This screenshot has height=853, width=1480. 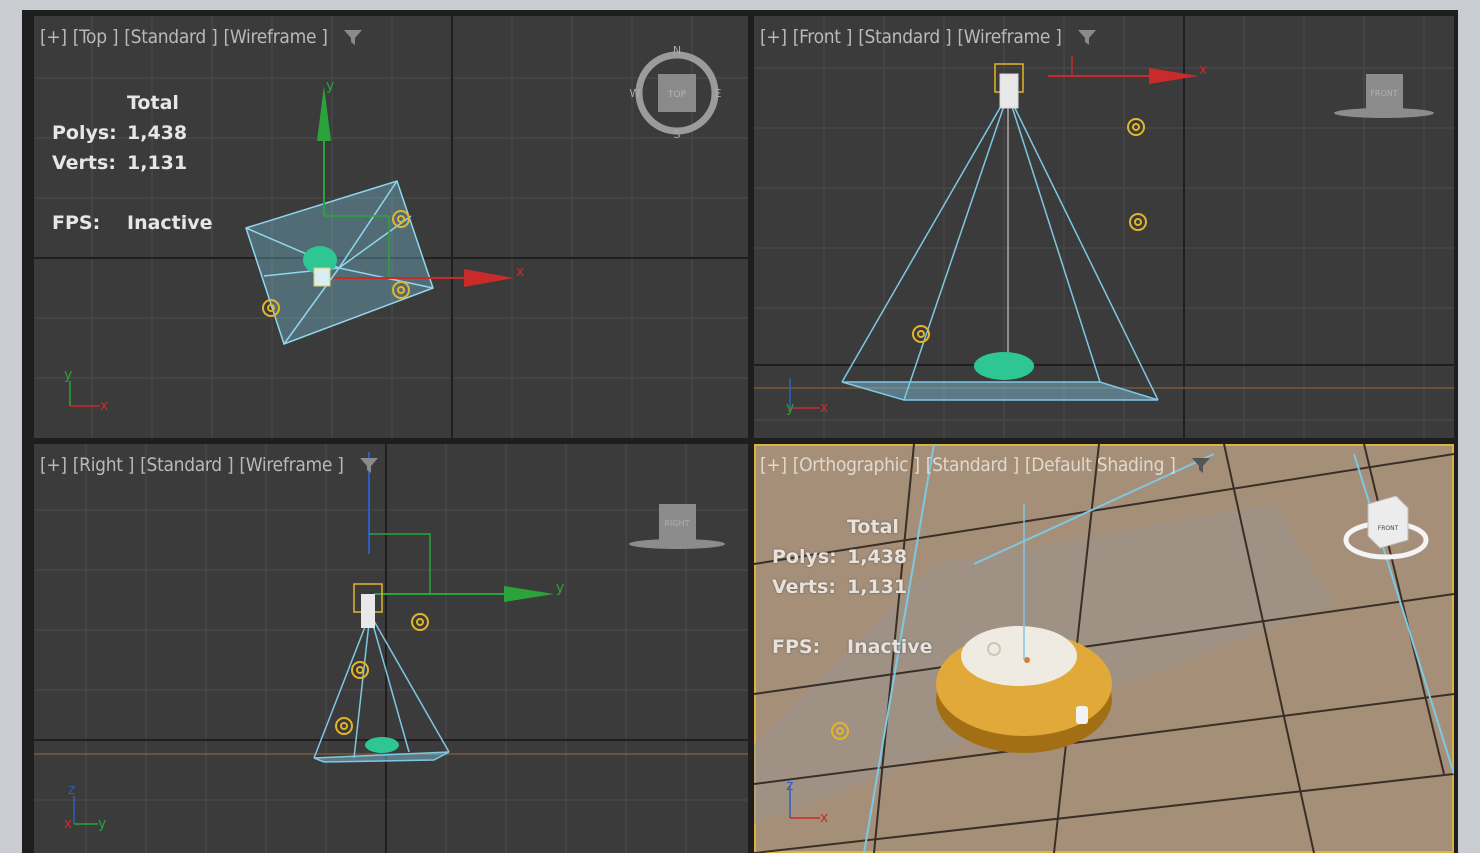 What do you see at coordinates (324, 113) in the screenshot?
I see `gizmo-y-arrow` at bounding box center [324, 113].